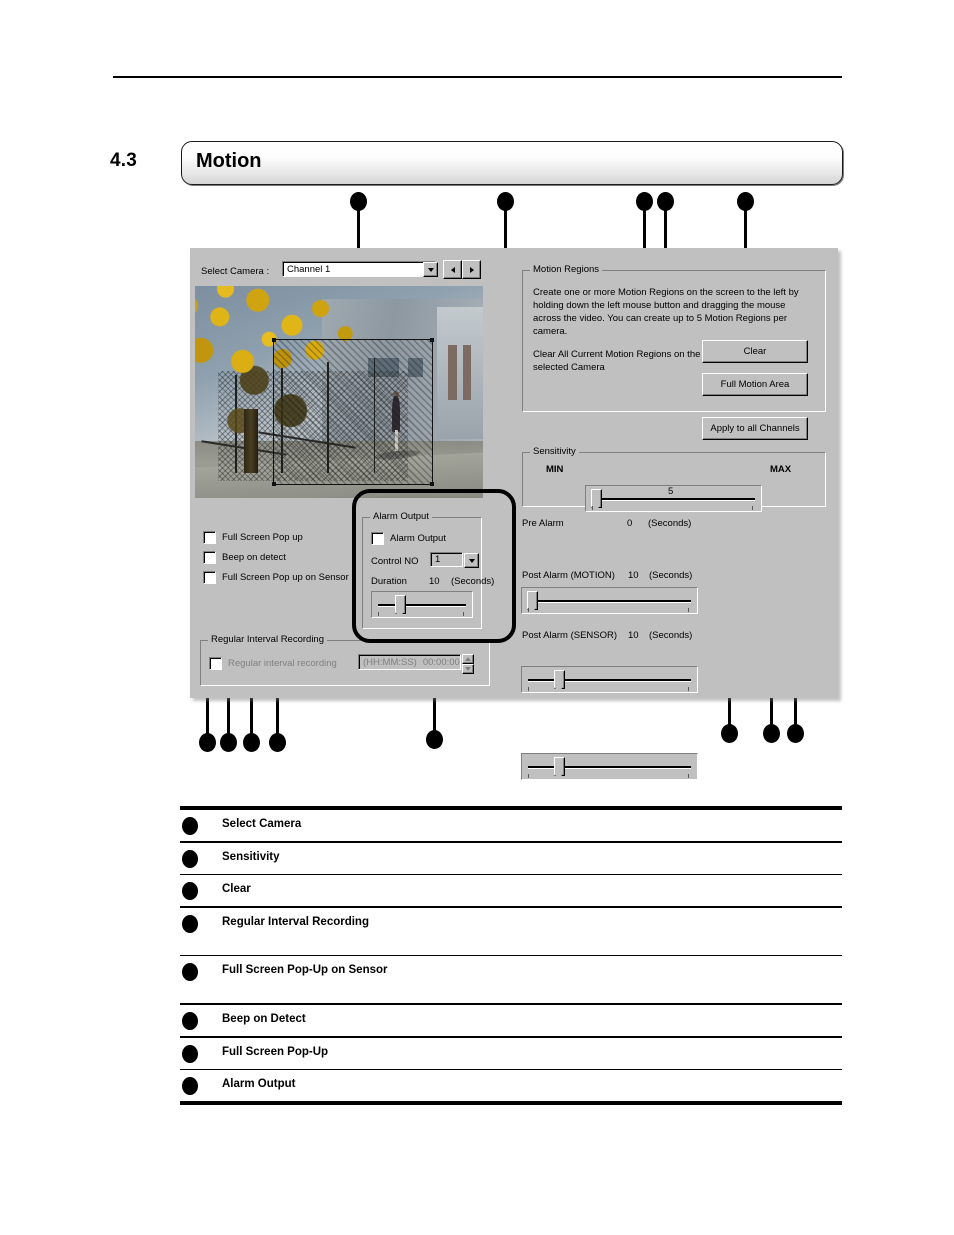 The height and width of the screenshot is (1235, 954). Describe the element at coordinates (262, 824) in the screenshot. I see `legend-label: Select Camera` at that location.